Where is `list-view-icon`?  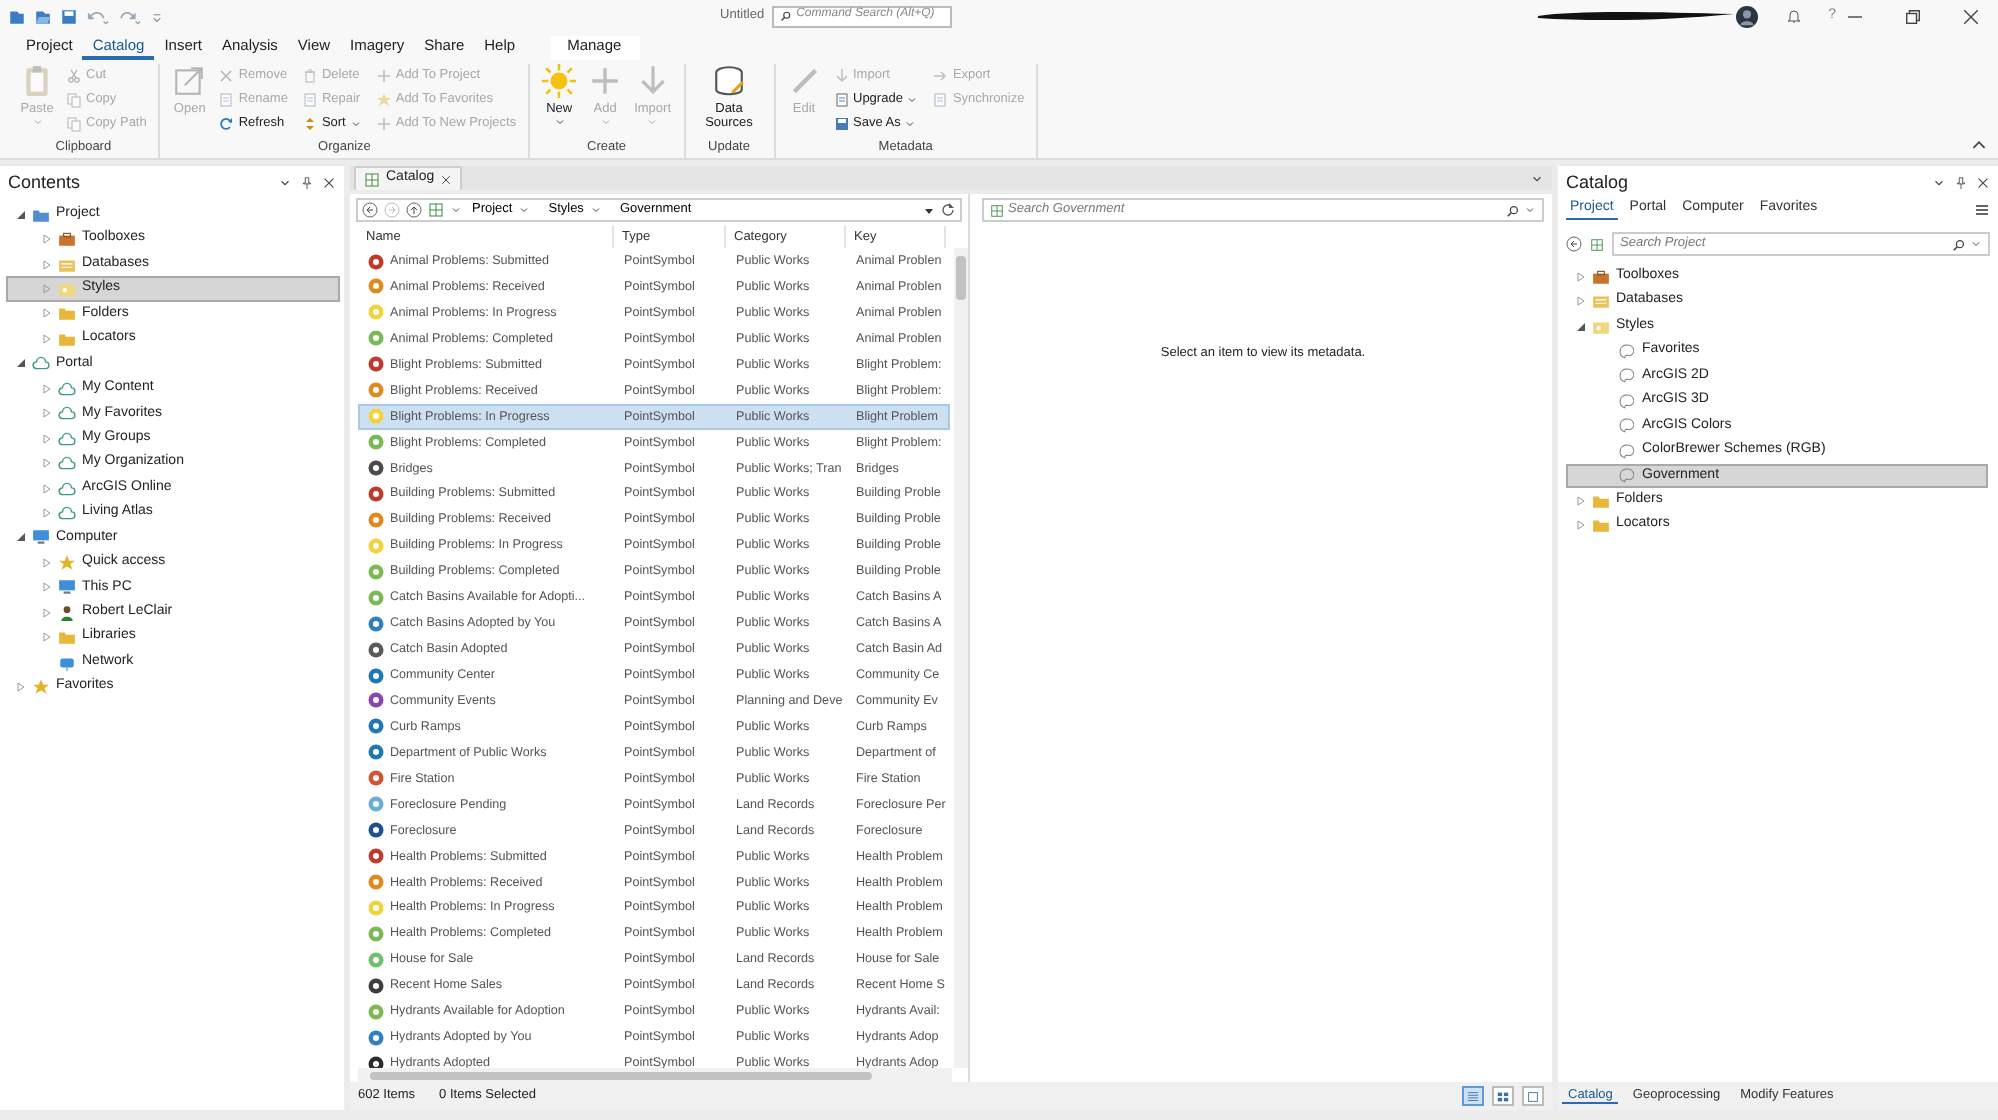
list-view-icon is located at coordinates (1503, 1096).